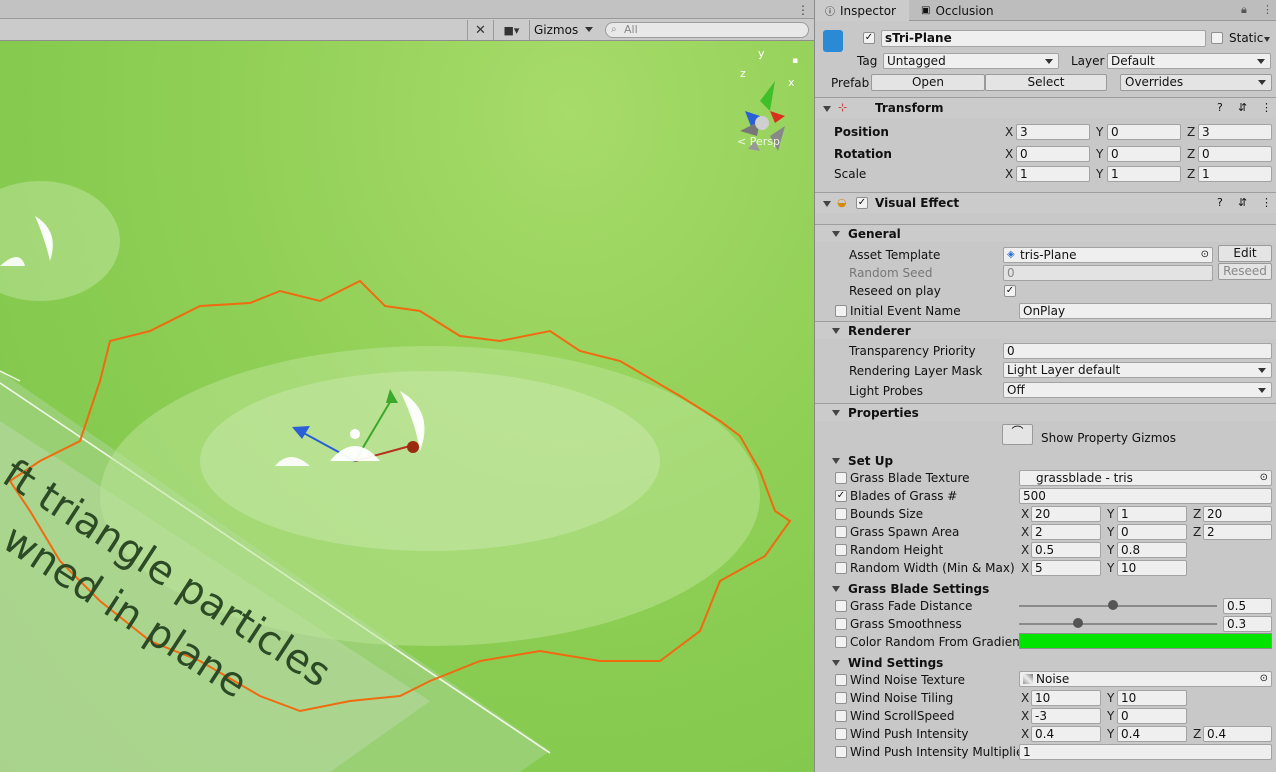 The image size is (1276, 772). Describe the element at coordinates (841, 642) in the screenshot. I see `gradient-checkbox` at that location.